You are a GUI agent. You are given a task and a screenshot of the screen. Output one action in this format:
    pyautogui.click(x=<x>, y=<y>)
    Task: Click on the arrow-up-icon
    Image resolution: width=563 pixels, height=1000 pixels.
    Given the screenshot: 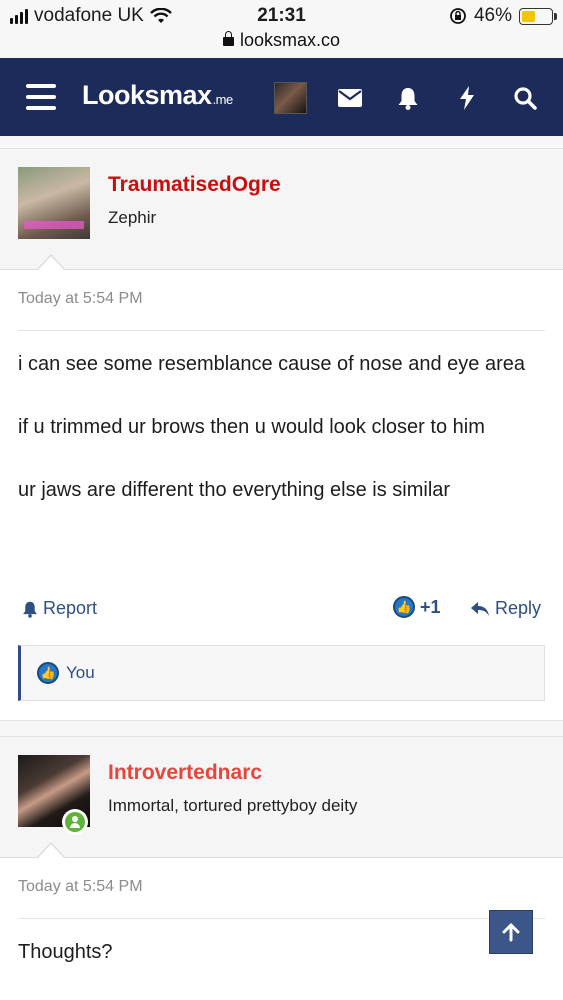 What is the action you would take?
    pyautogui.click(x=511, y=932)
    